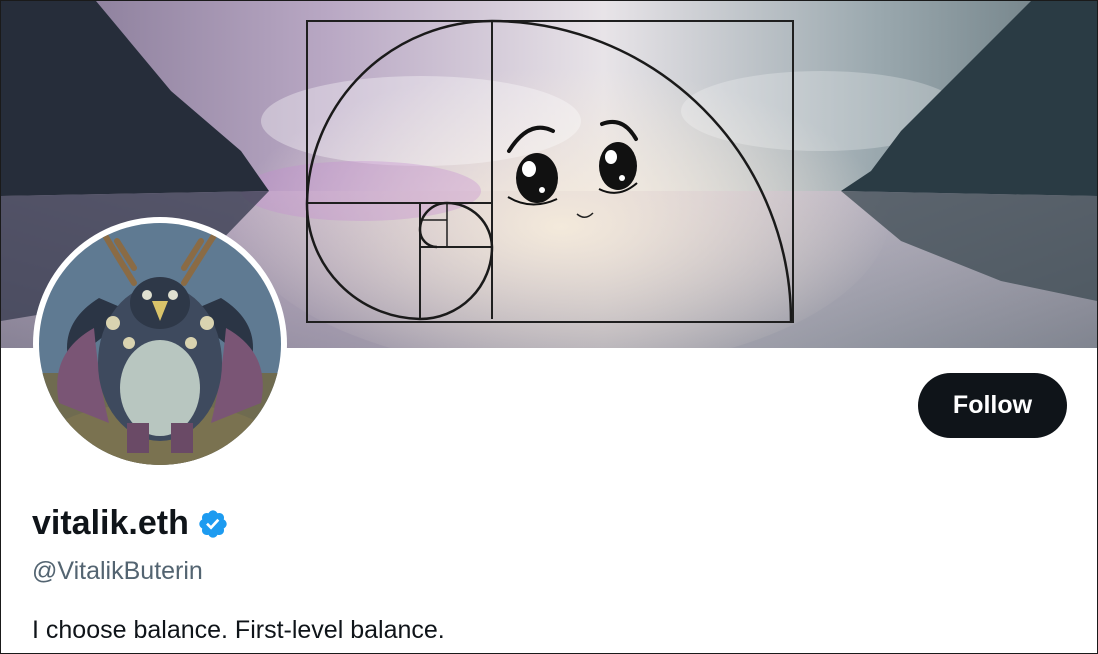 The image size is (1098, 654). I want to click on avatar-image, so click(160, 344).